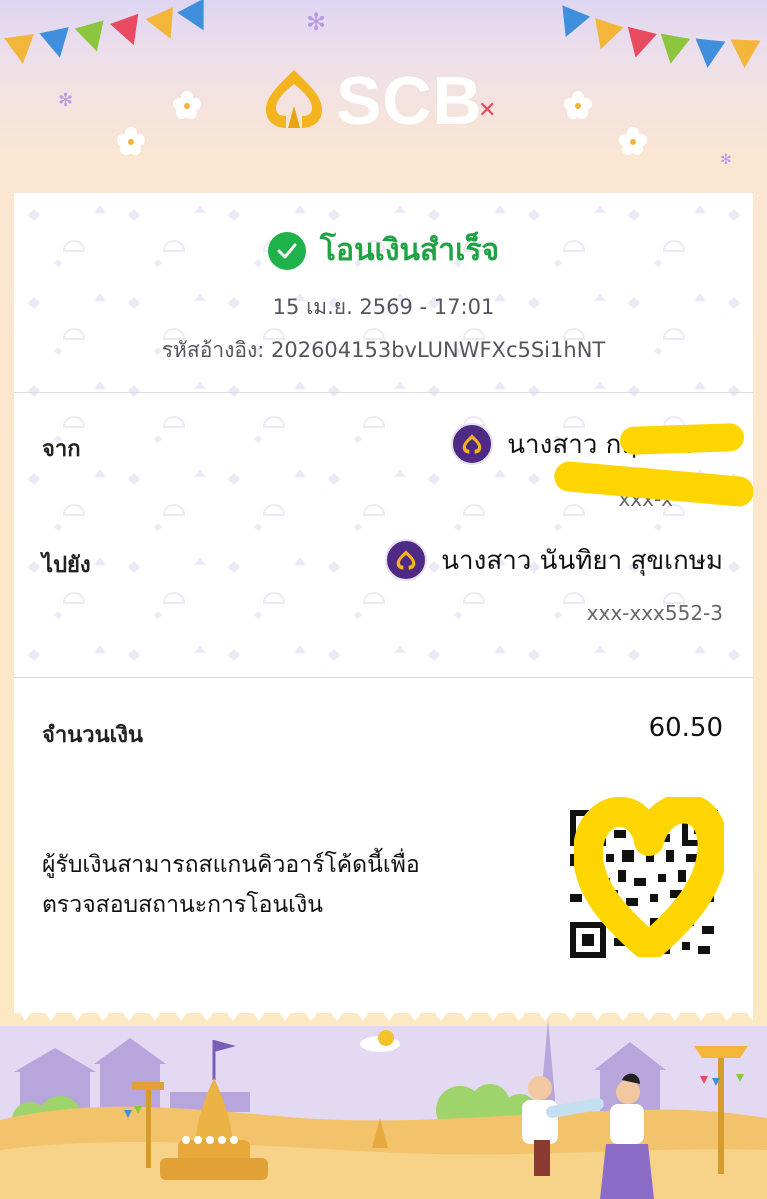 This screenshot has height=1199, width=767. I want to click on brand-name: SCB, so click(409, 101).